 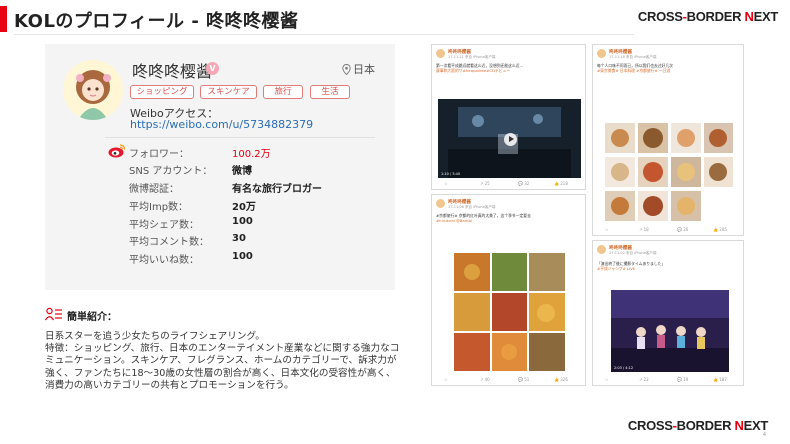 I want to click on tag-travel: 旅行, so click(x=283, y=92).